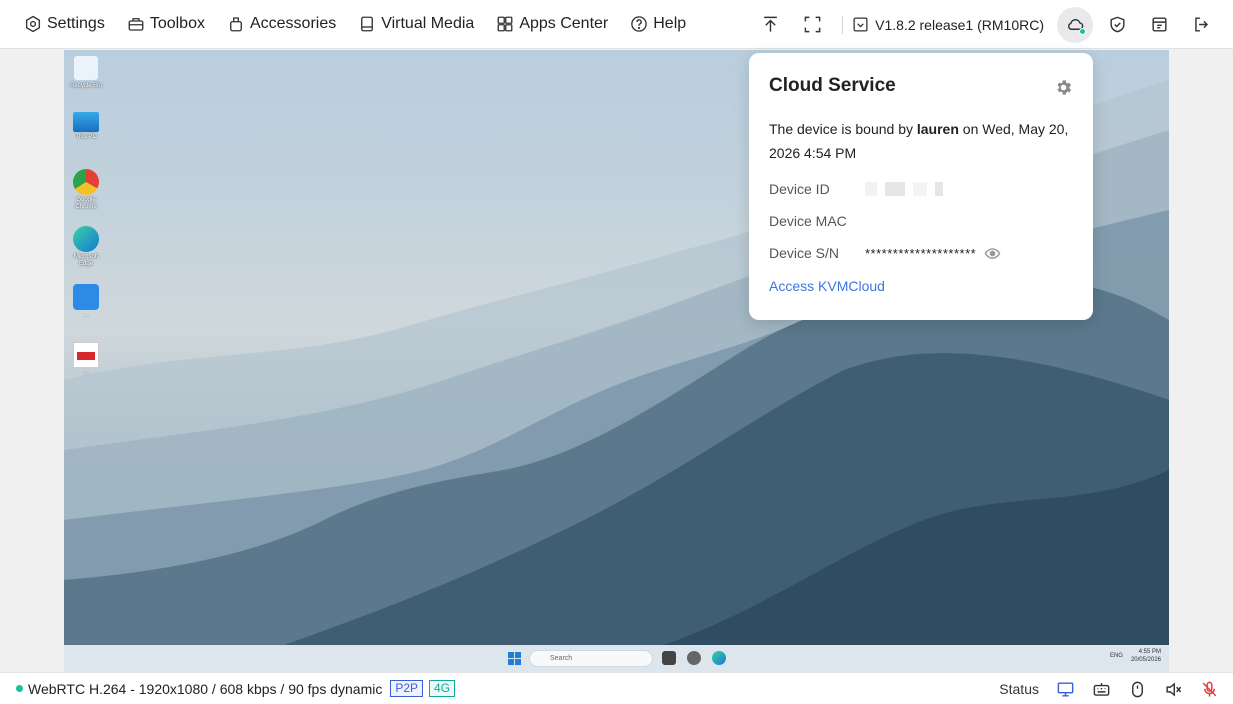 This screenshot has height=704, width=1233. What do you see at coordinates (1116, 656) in the screenshot?
I see `tray-lang: ENG` at bounding box center [1116, 656].